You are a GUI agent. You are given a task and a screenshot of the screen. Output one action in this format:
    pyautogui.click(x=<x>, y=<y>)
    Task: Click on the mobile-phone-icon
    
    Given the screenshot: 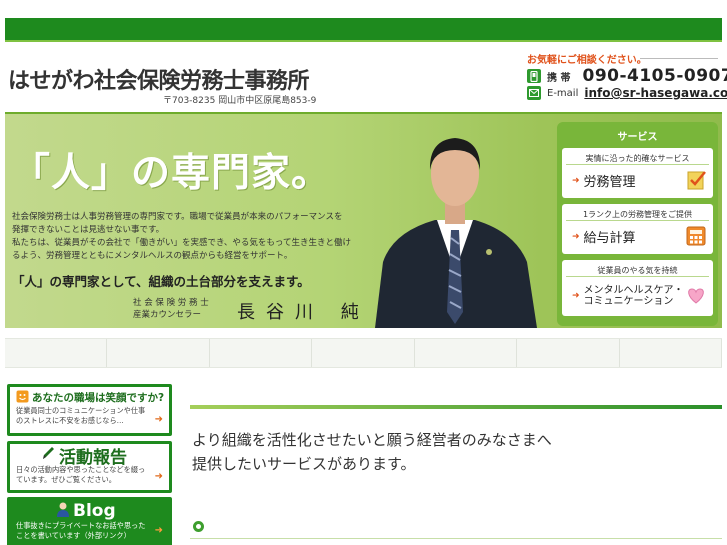 What is the action you would take?
    pyautogui.click(x=534, y=76)
    